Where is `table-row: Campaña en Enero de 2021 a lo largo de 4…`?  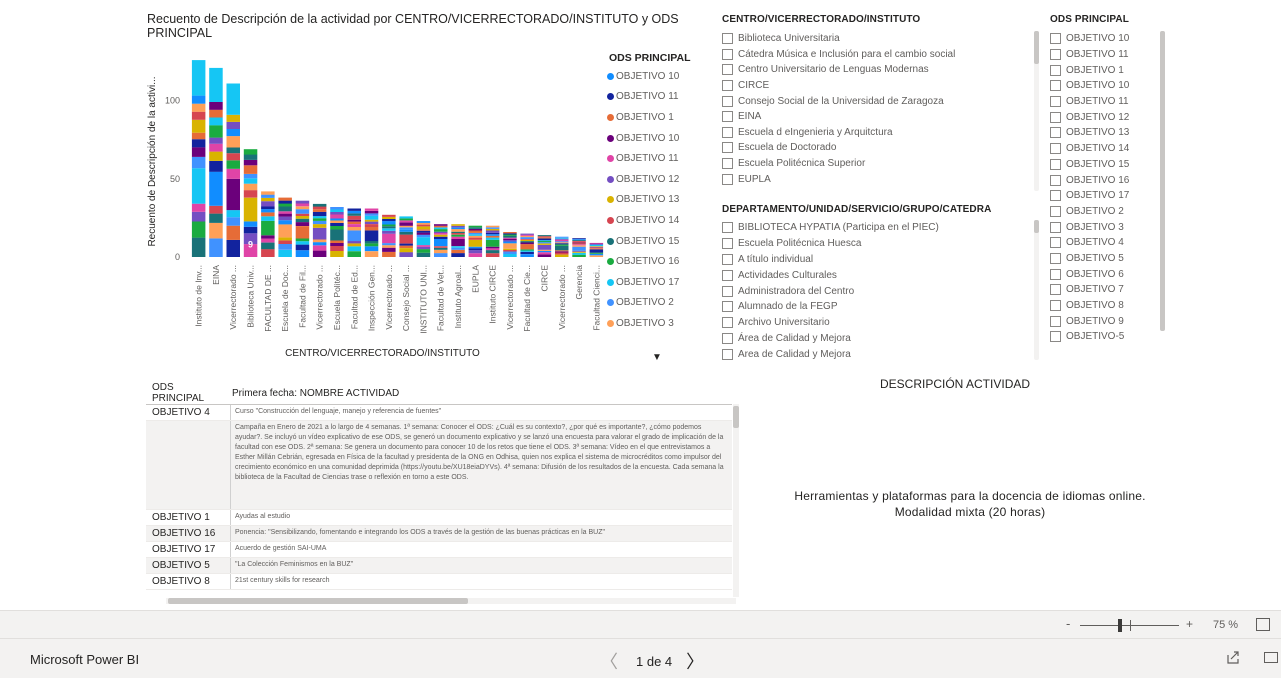 table-row: Campaña en Enero de 2021 a lo largo de 4… is located at coordinates (439, 465).